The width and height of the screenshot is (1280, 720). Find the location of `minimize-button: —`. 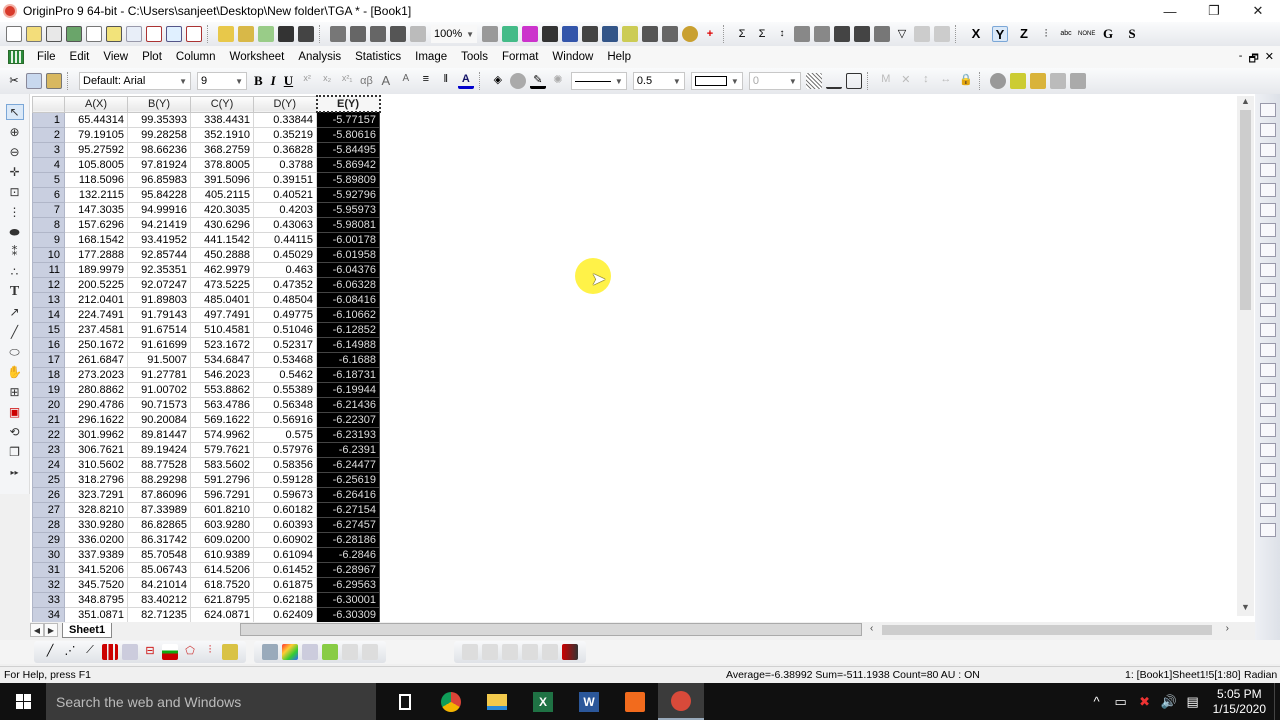

minimize-button: — is located at coordinates (1170, 11).